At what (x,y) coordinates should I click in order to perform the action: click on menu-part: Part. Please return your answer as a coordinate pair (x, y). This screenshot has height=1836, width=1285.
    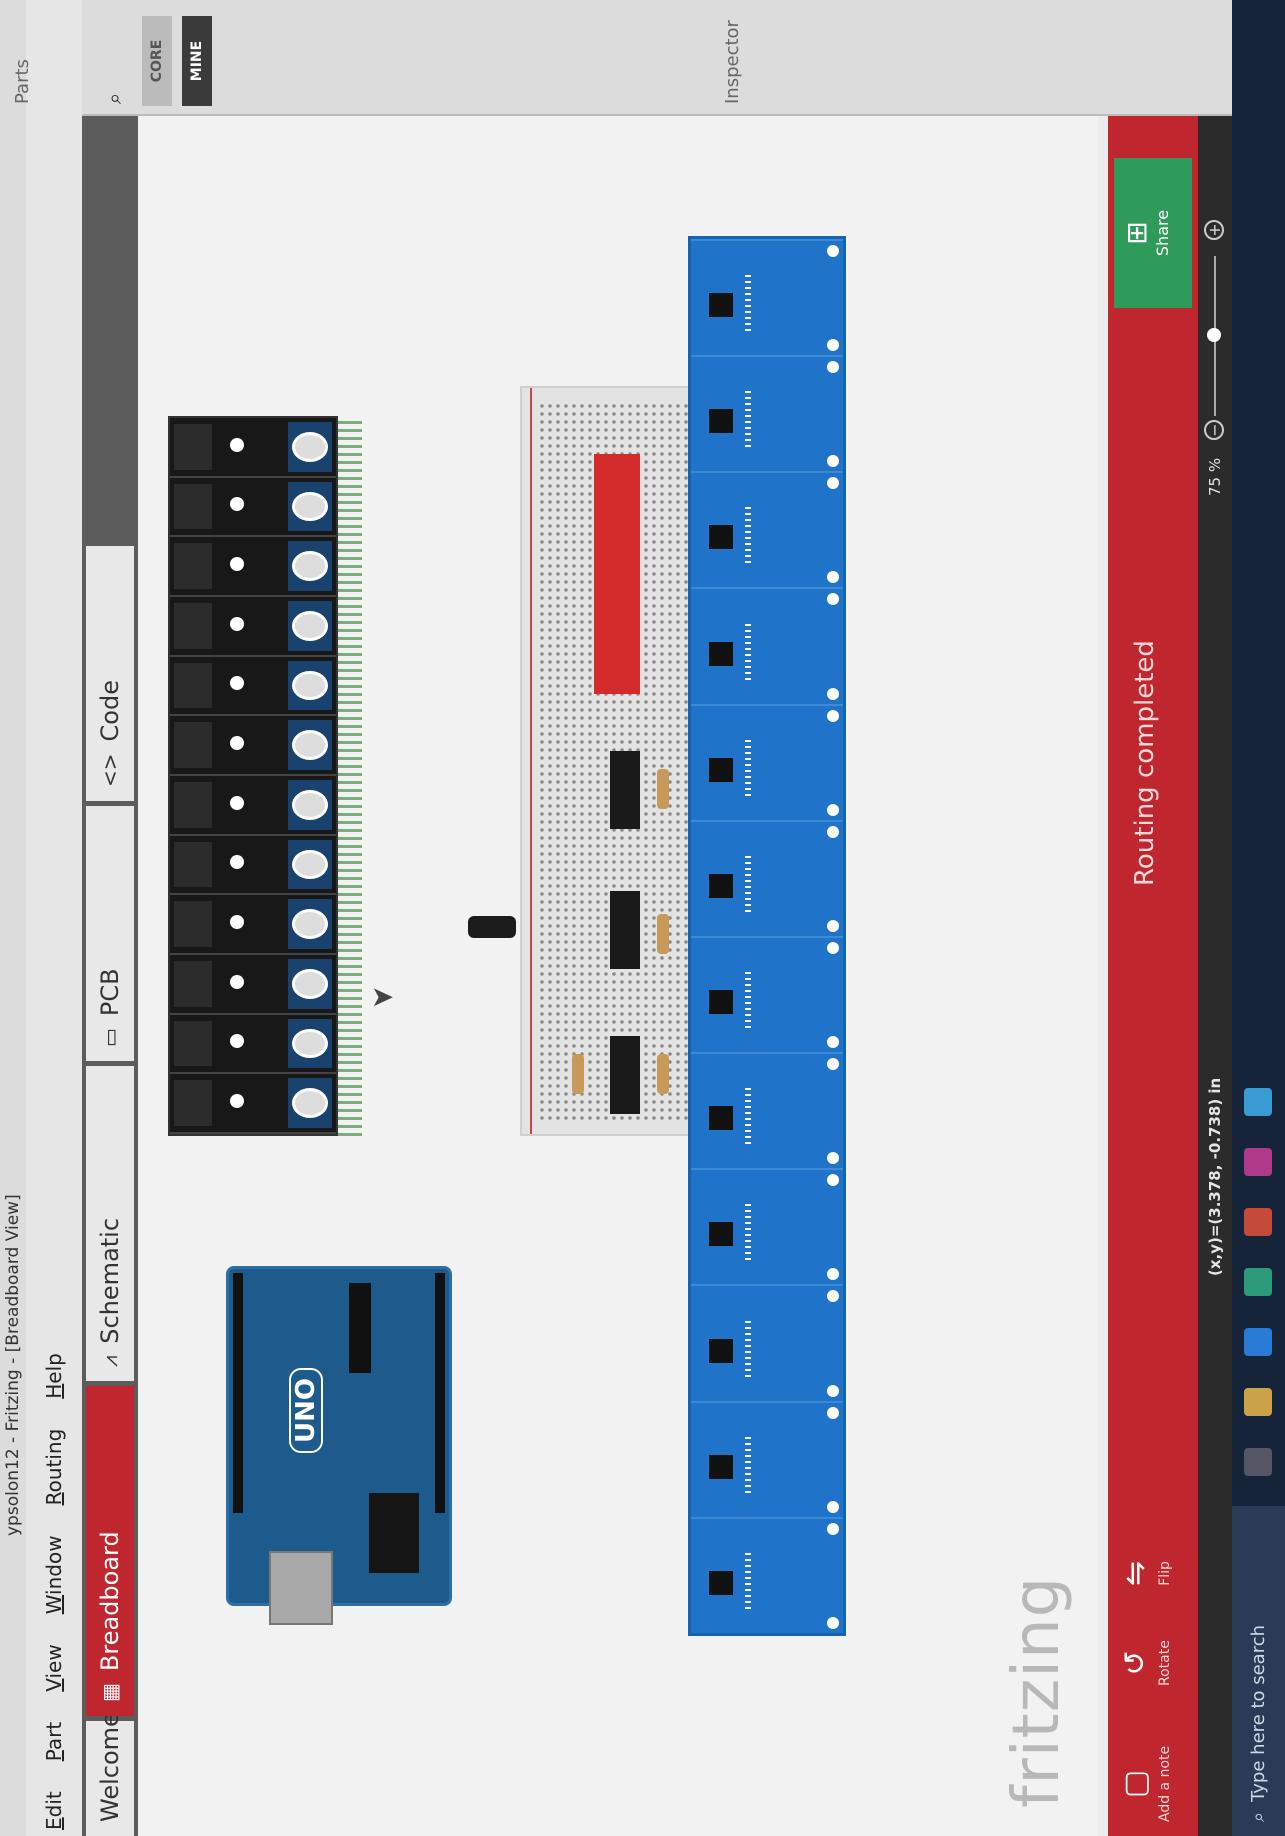
    Looking at the image, I should click on (54, 1742).